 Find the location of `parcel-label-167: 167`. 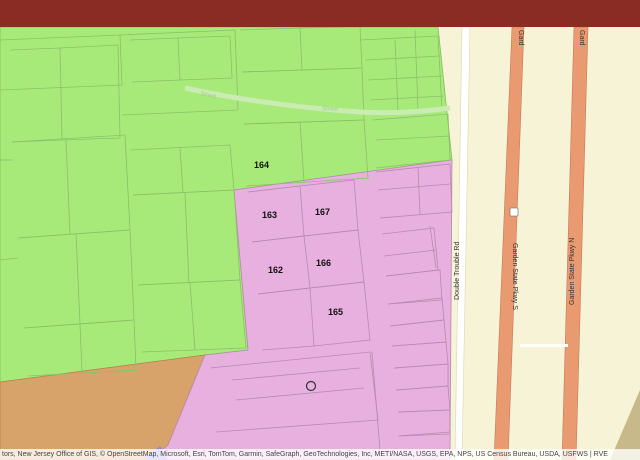

parcel-label-167: 167 is located at coordinates (322, 212).